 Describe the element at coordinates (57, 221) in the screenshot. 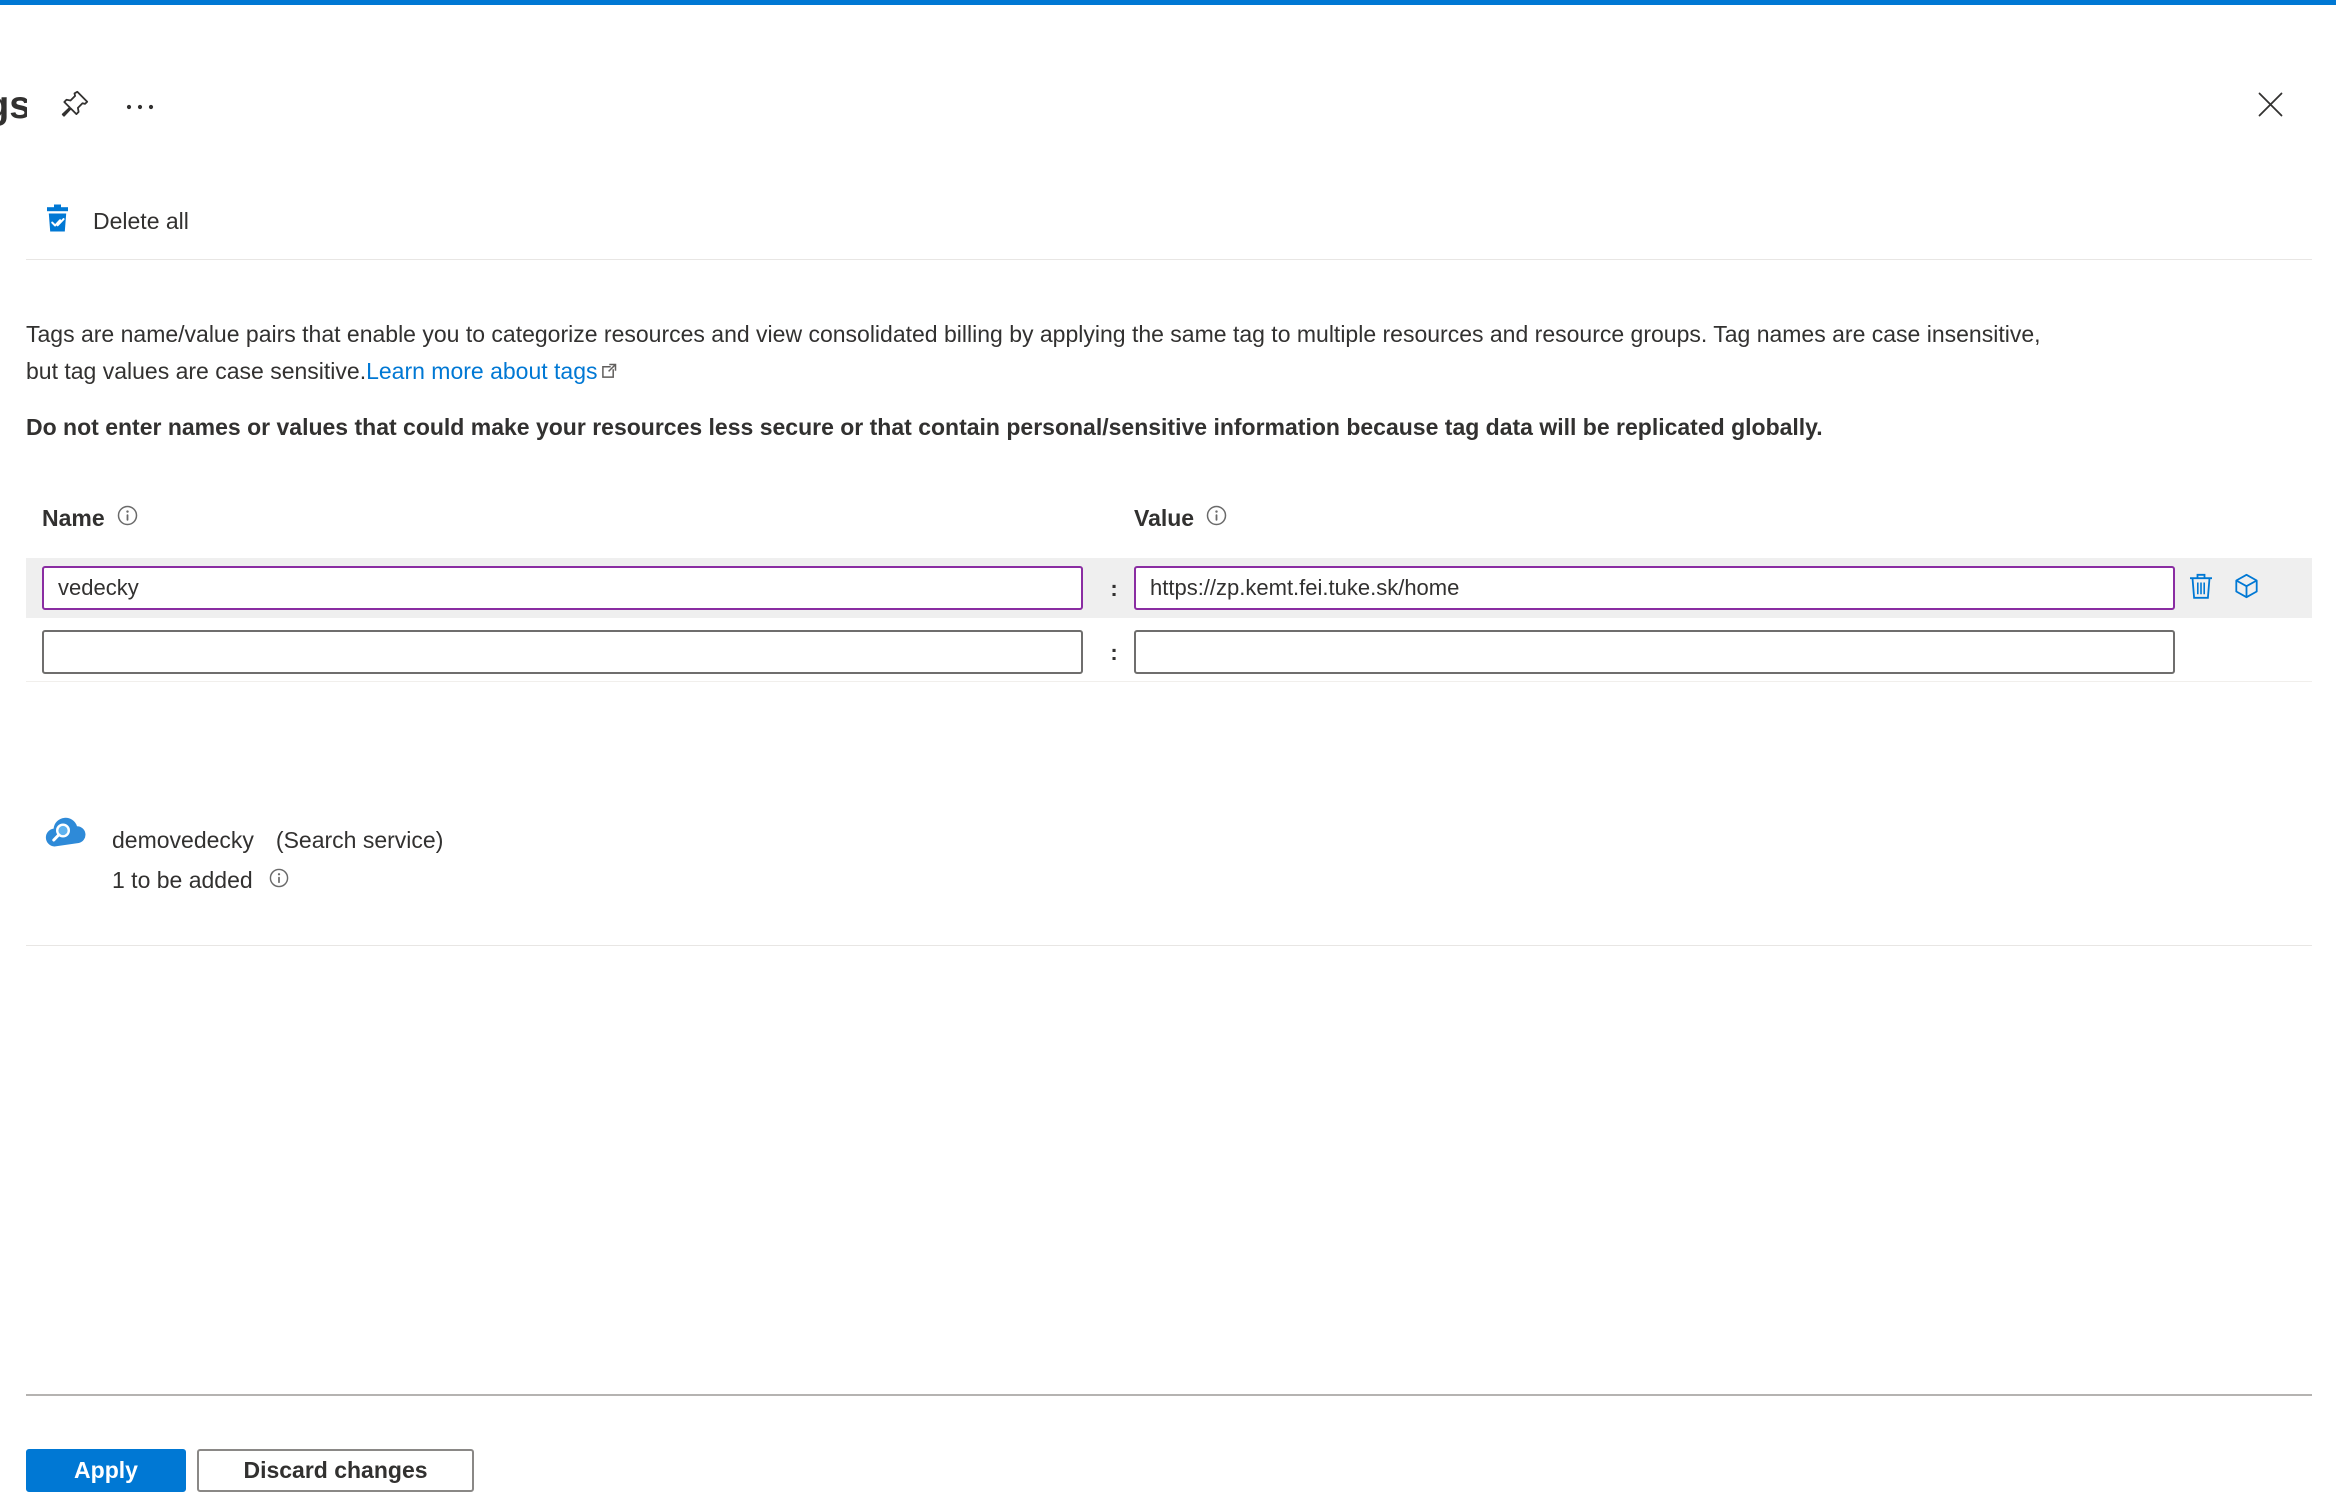

I see `delete-all-icon` at that location.